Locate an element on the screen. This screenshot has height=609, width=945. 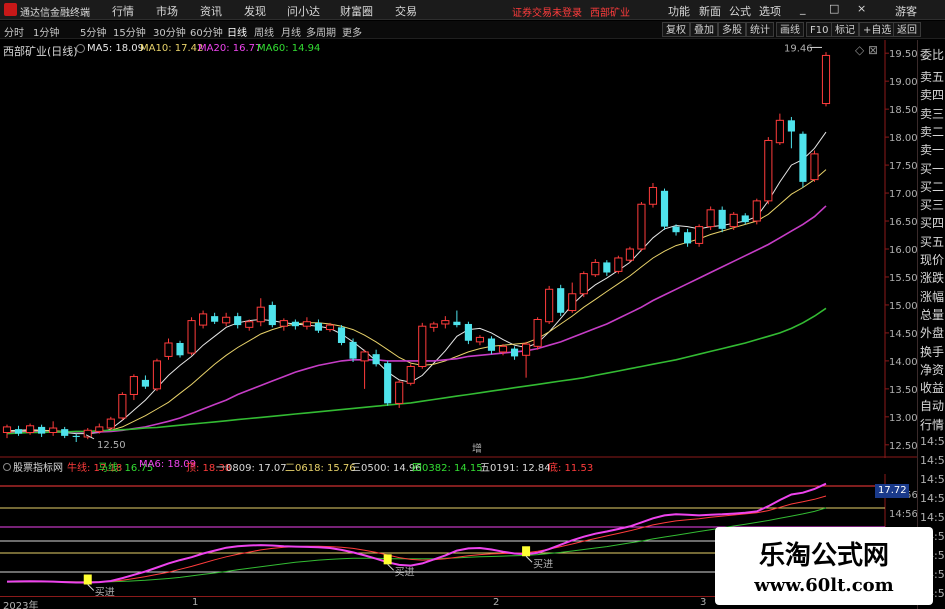
sidebar-time-1: 14:56 is located at coordinates (932, 460).